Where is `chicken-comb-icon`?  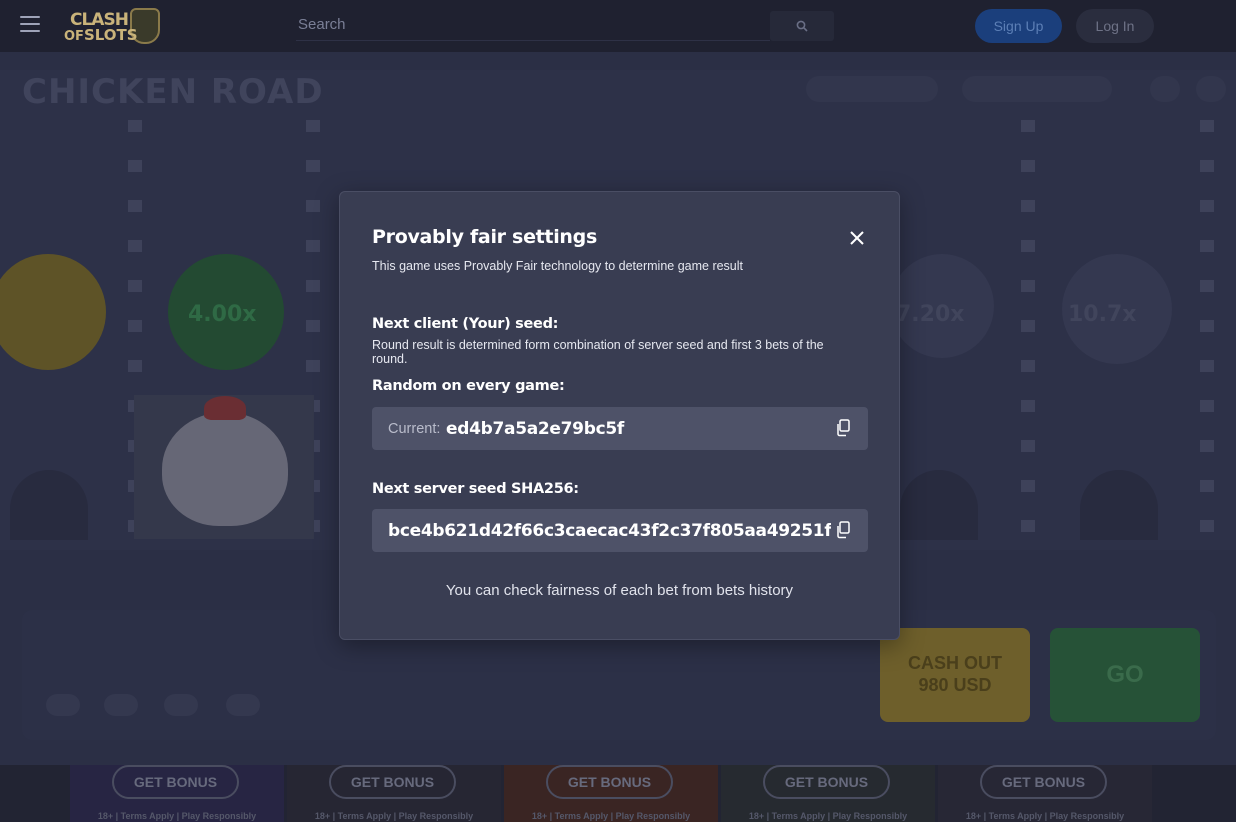
chicken-comb-icon is located at coordinates (225, 408).